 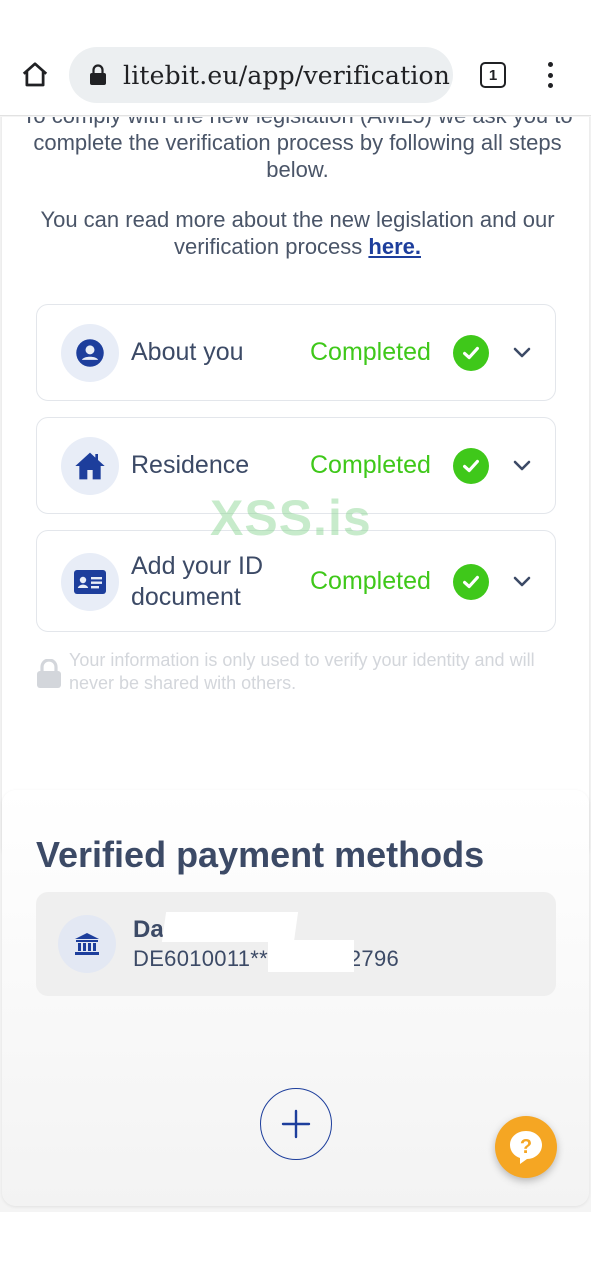 What do you see at coordinates (187, 352) in the screenshot?
I see `step-label: About you` at bounding box center [187, 352].